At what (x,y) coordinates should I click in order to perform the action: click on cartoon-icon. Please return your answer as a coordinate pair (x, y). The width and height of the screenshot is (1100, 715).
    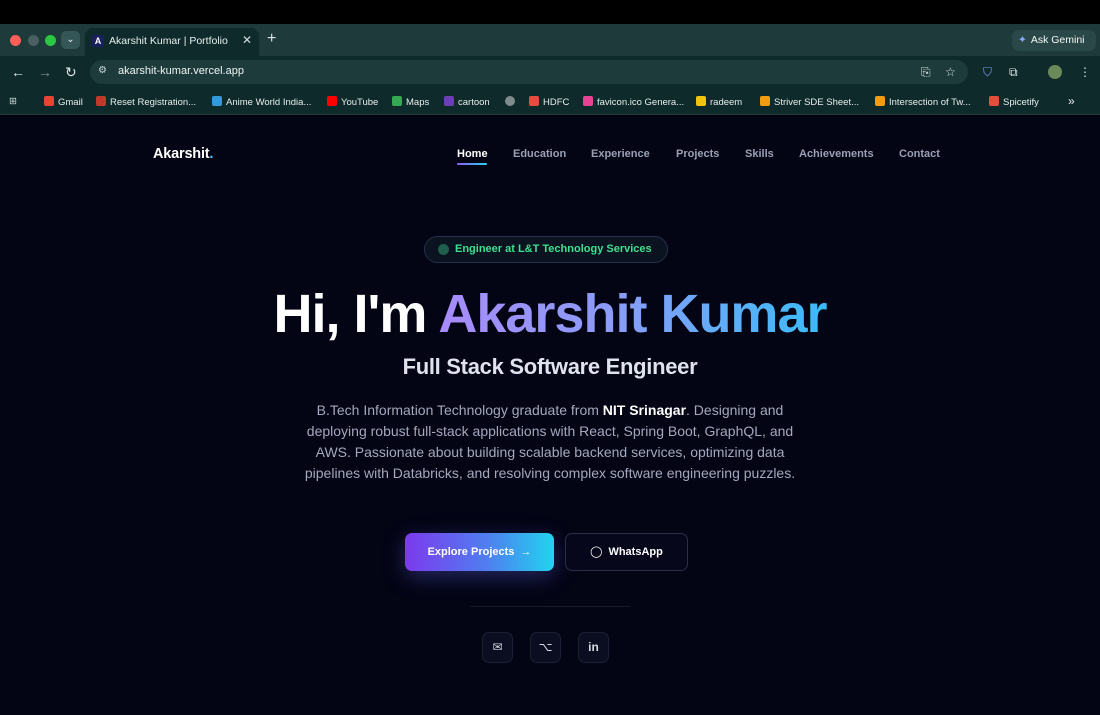
    Looking at the image, I should click on (449, 101).